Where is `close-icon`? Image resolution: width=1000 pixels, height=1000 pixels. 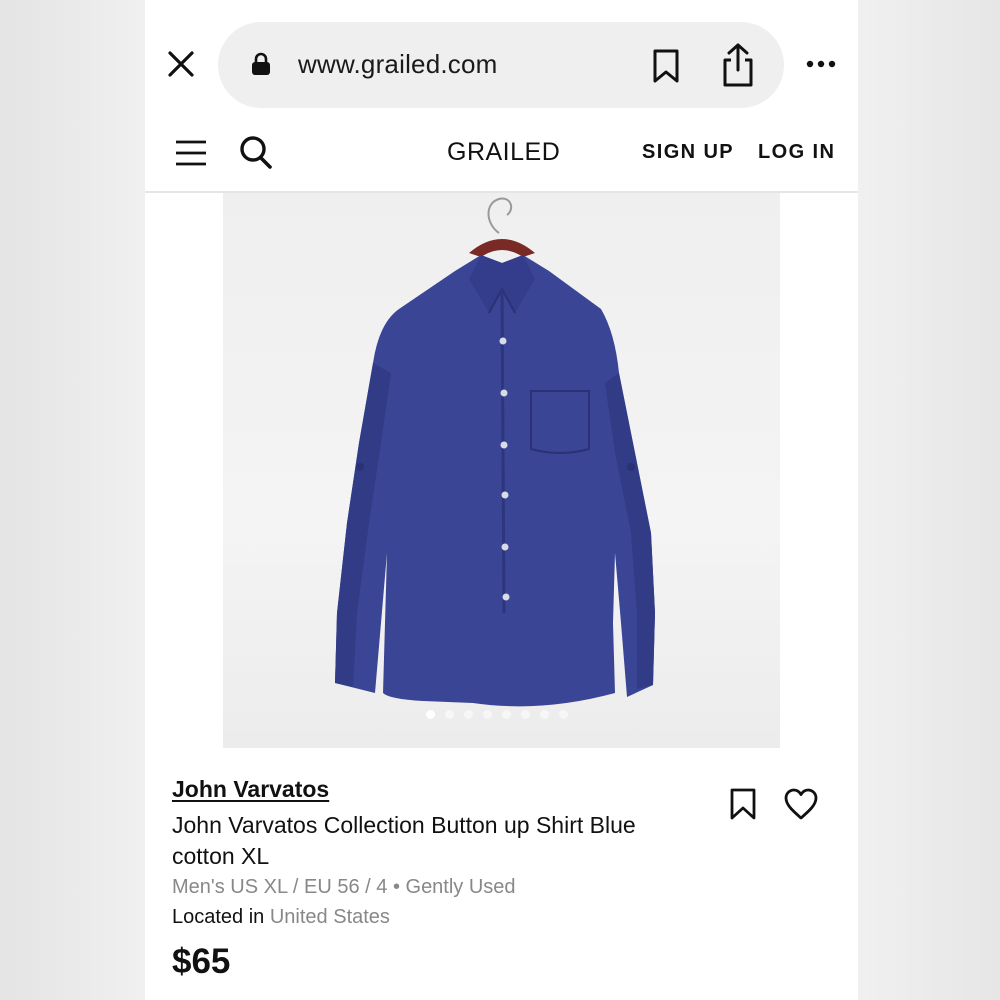
close-icon is located at coordinates (181, 64).